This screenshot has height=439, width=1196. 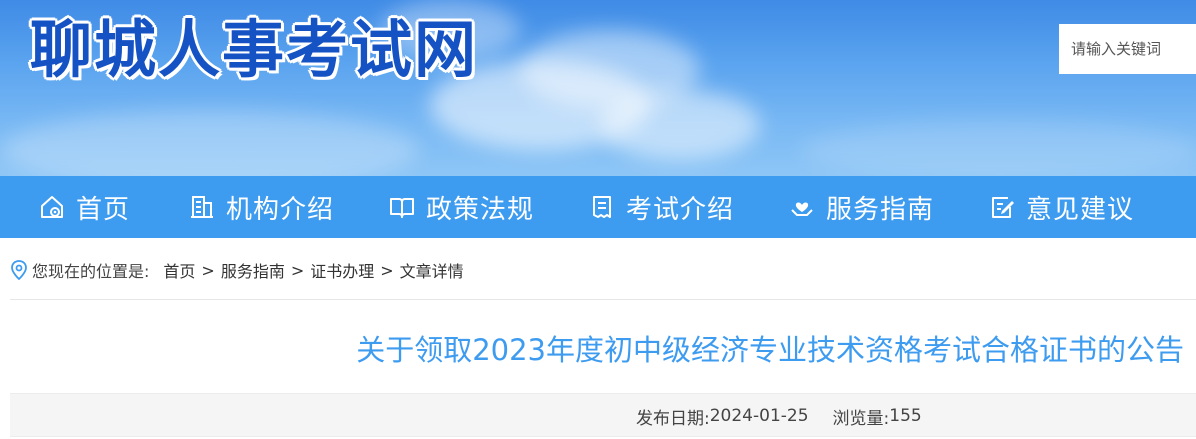 I want to click on nav-item-service: 服务指南, so click(x=861, y=207).